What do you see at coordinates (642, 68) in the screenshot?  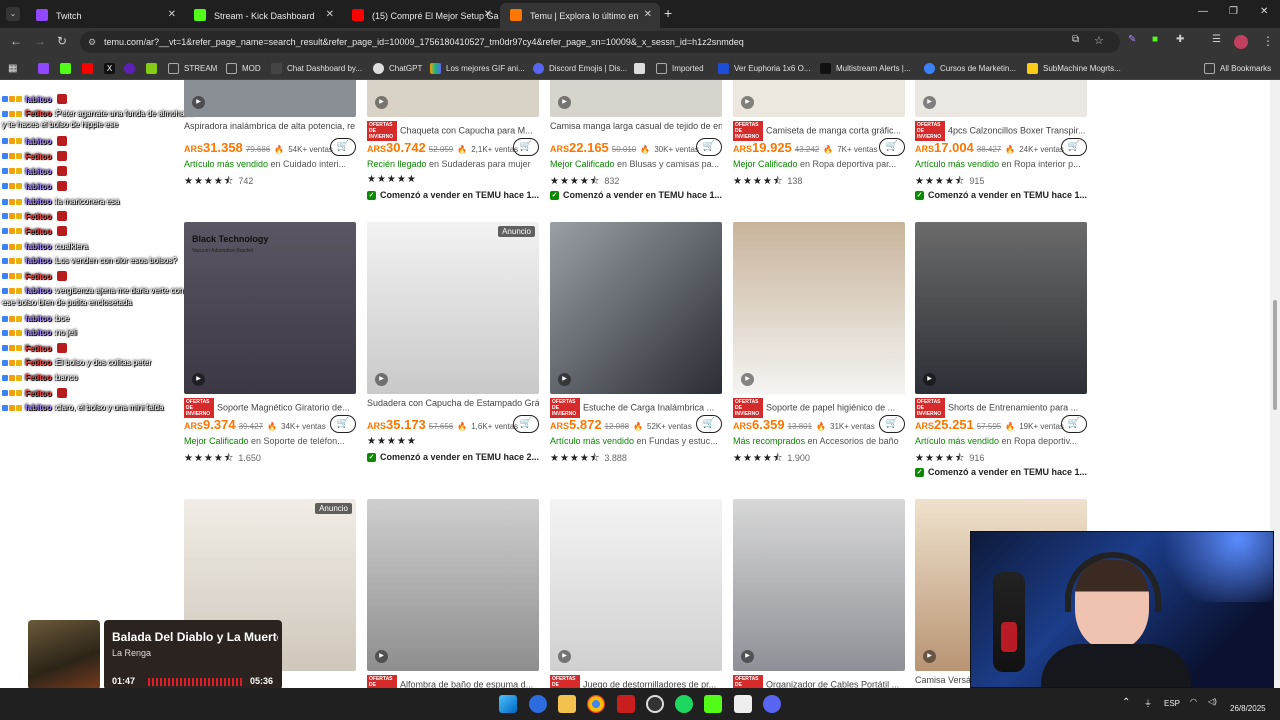 I see `bookmark-imported-grid` at bounding box center [642, 68].